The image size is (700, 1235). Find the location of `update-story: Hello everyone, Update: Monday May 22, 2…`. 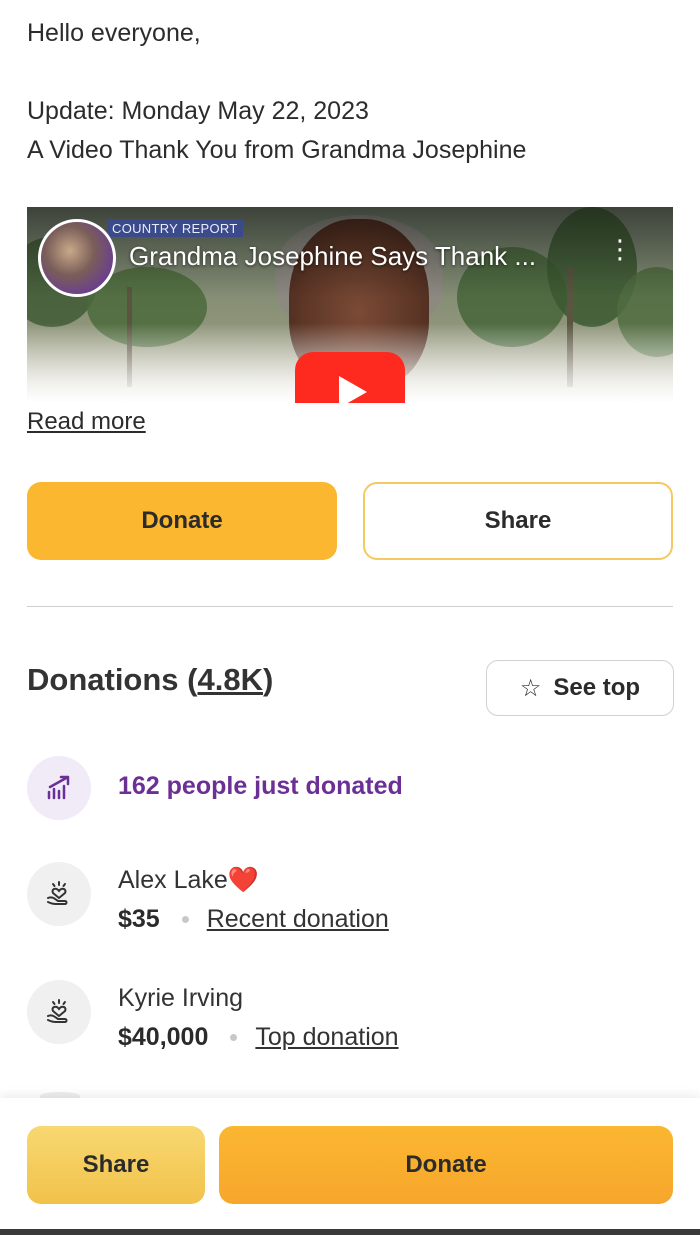

update-story: Hello everyone, Update: Monday May 22, 2… is located at coordinates (350, 92).